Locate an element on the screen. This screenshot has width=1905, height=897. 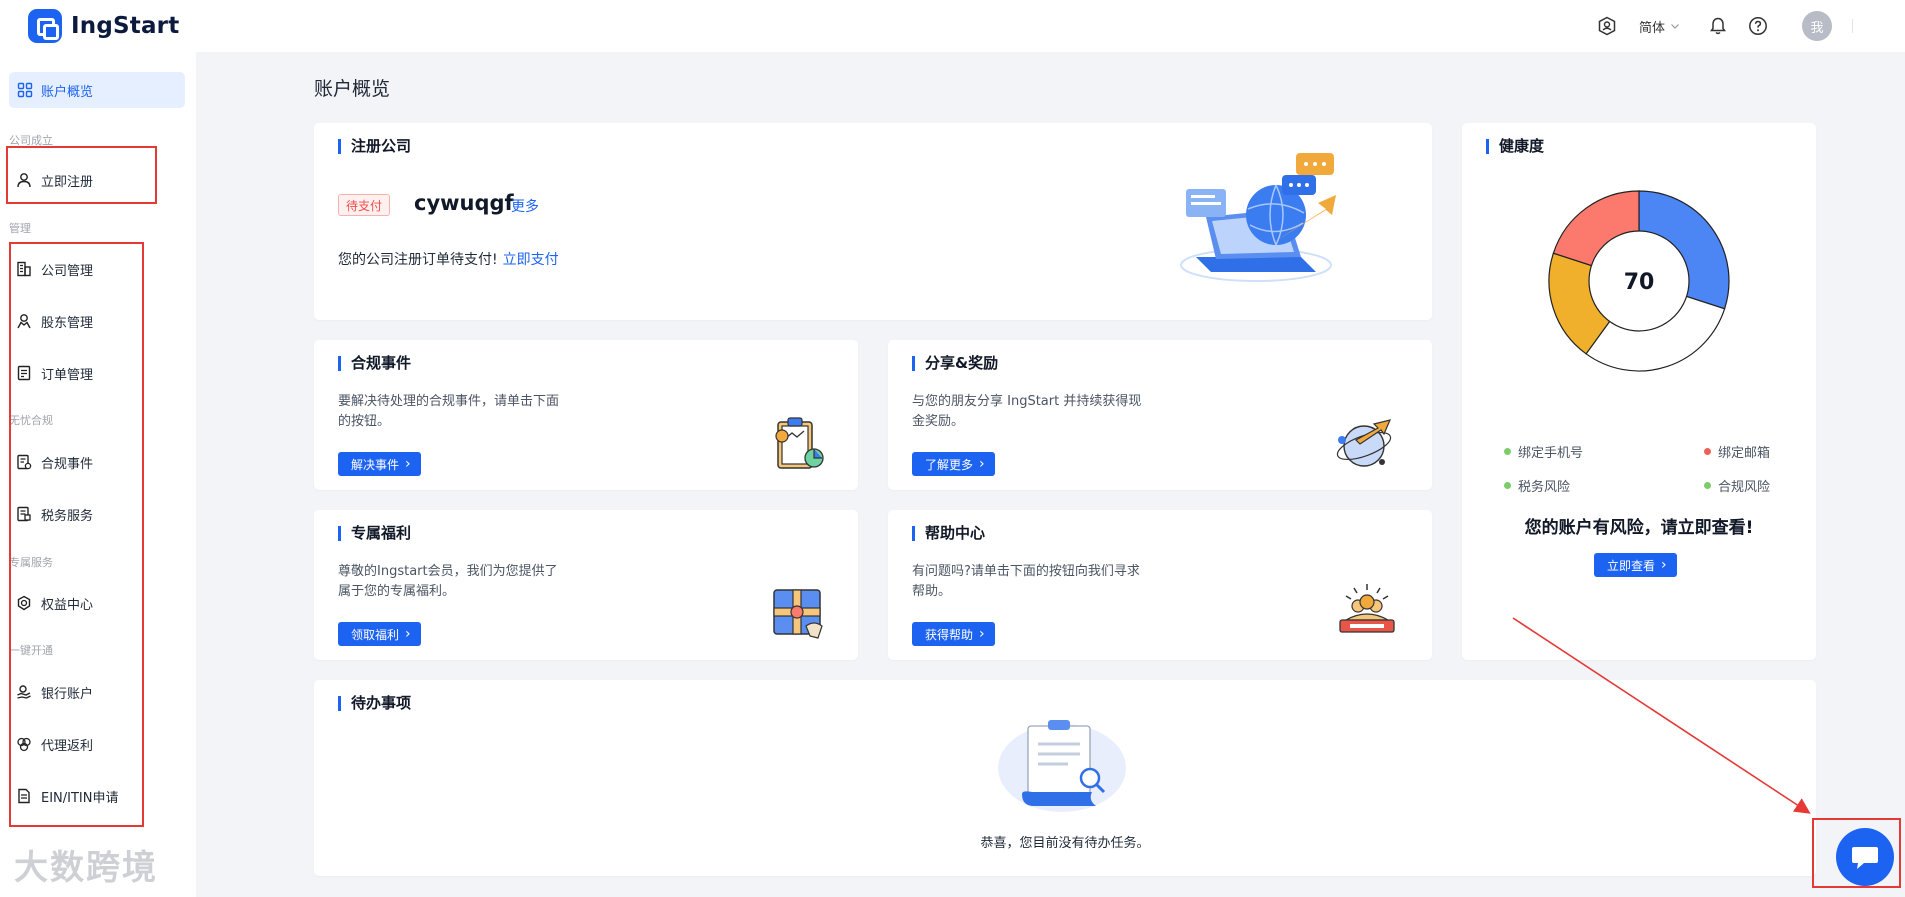
clipboard-chart-illustration is located at coordinates (799, 443).